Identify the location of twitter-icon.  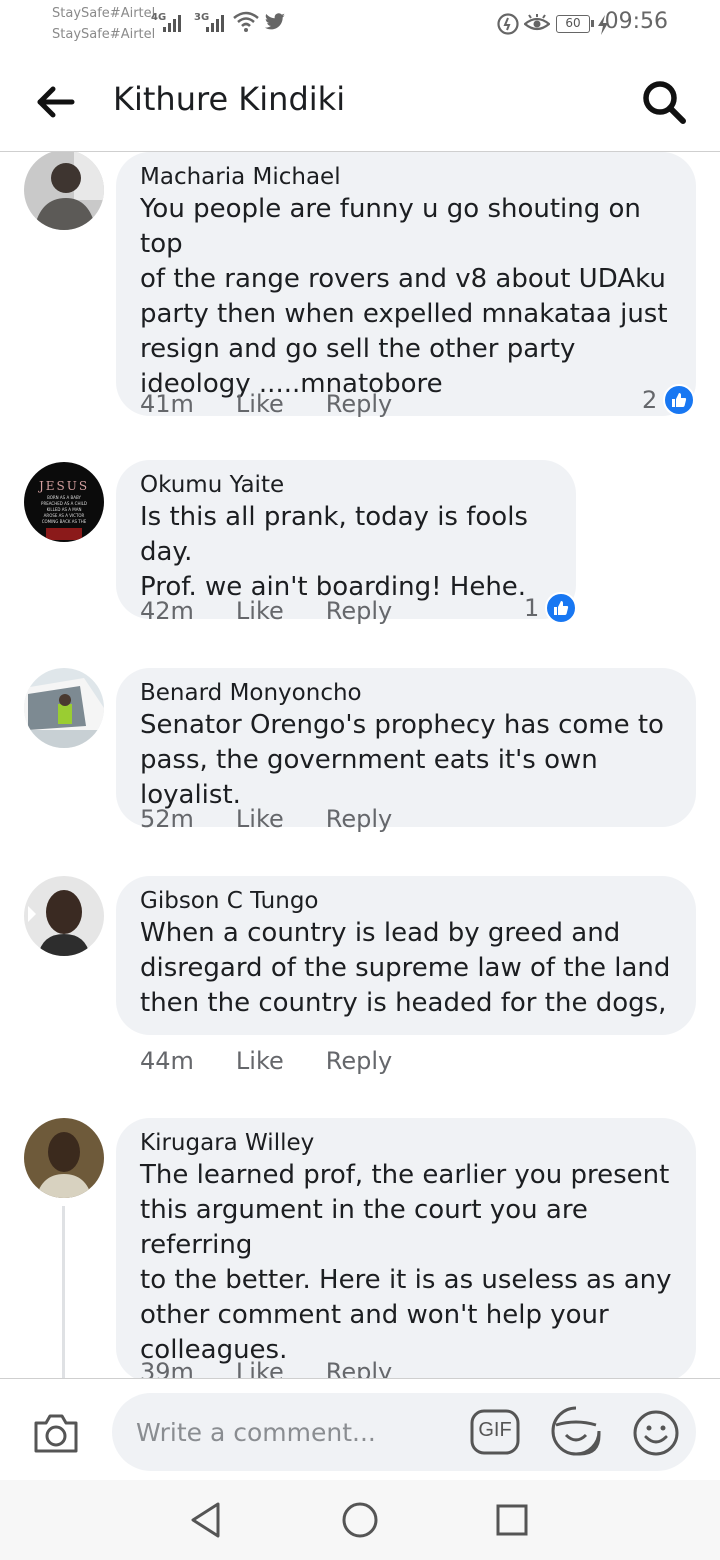
(274, 21).